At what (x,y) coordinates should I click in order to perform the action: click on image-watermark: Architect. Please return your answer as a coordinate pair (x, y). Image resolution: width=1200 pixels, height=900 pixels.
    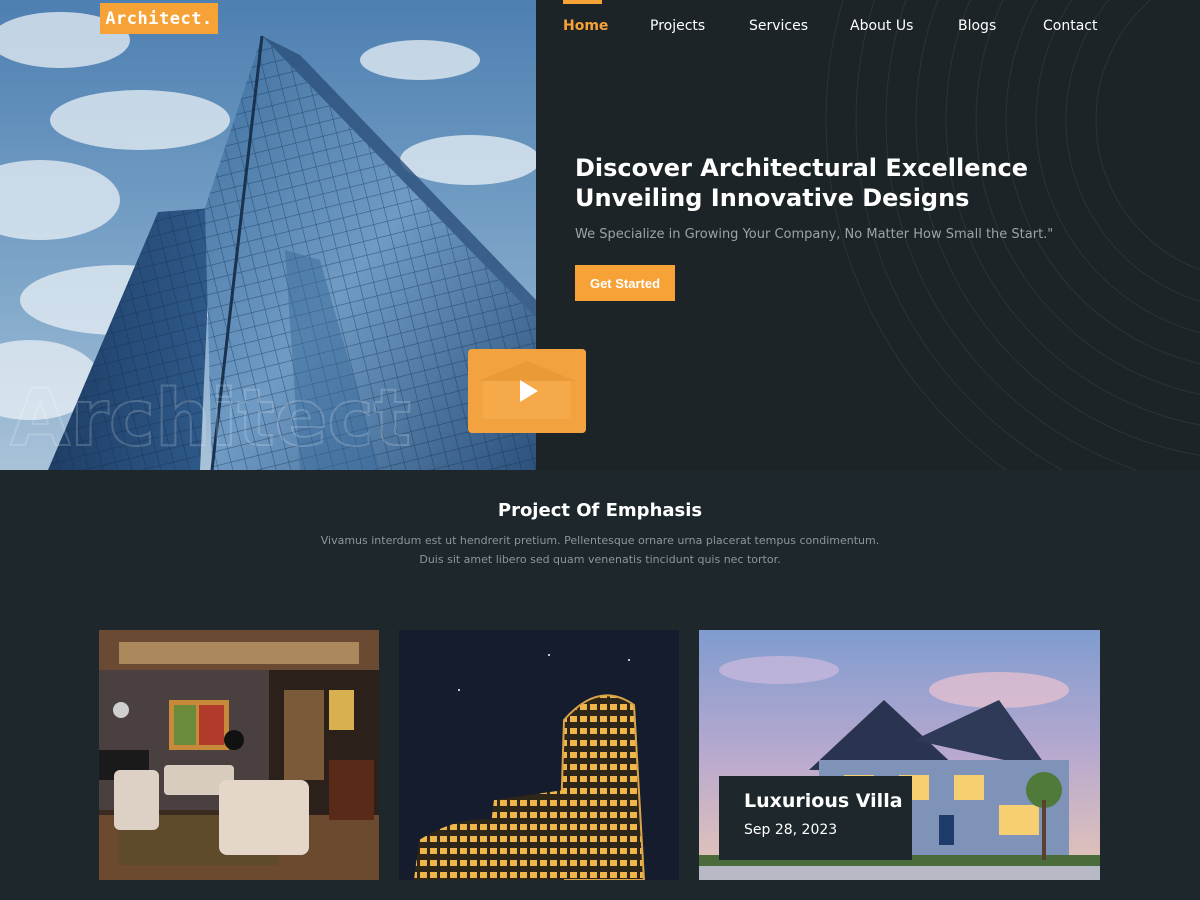
    Looking at the image, I should click on (210, 419).